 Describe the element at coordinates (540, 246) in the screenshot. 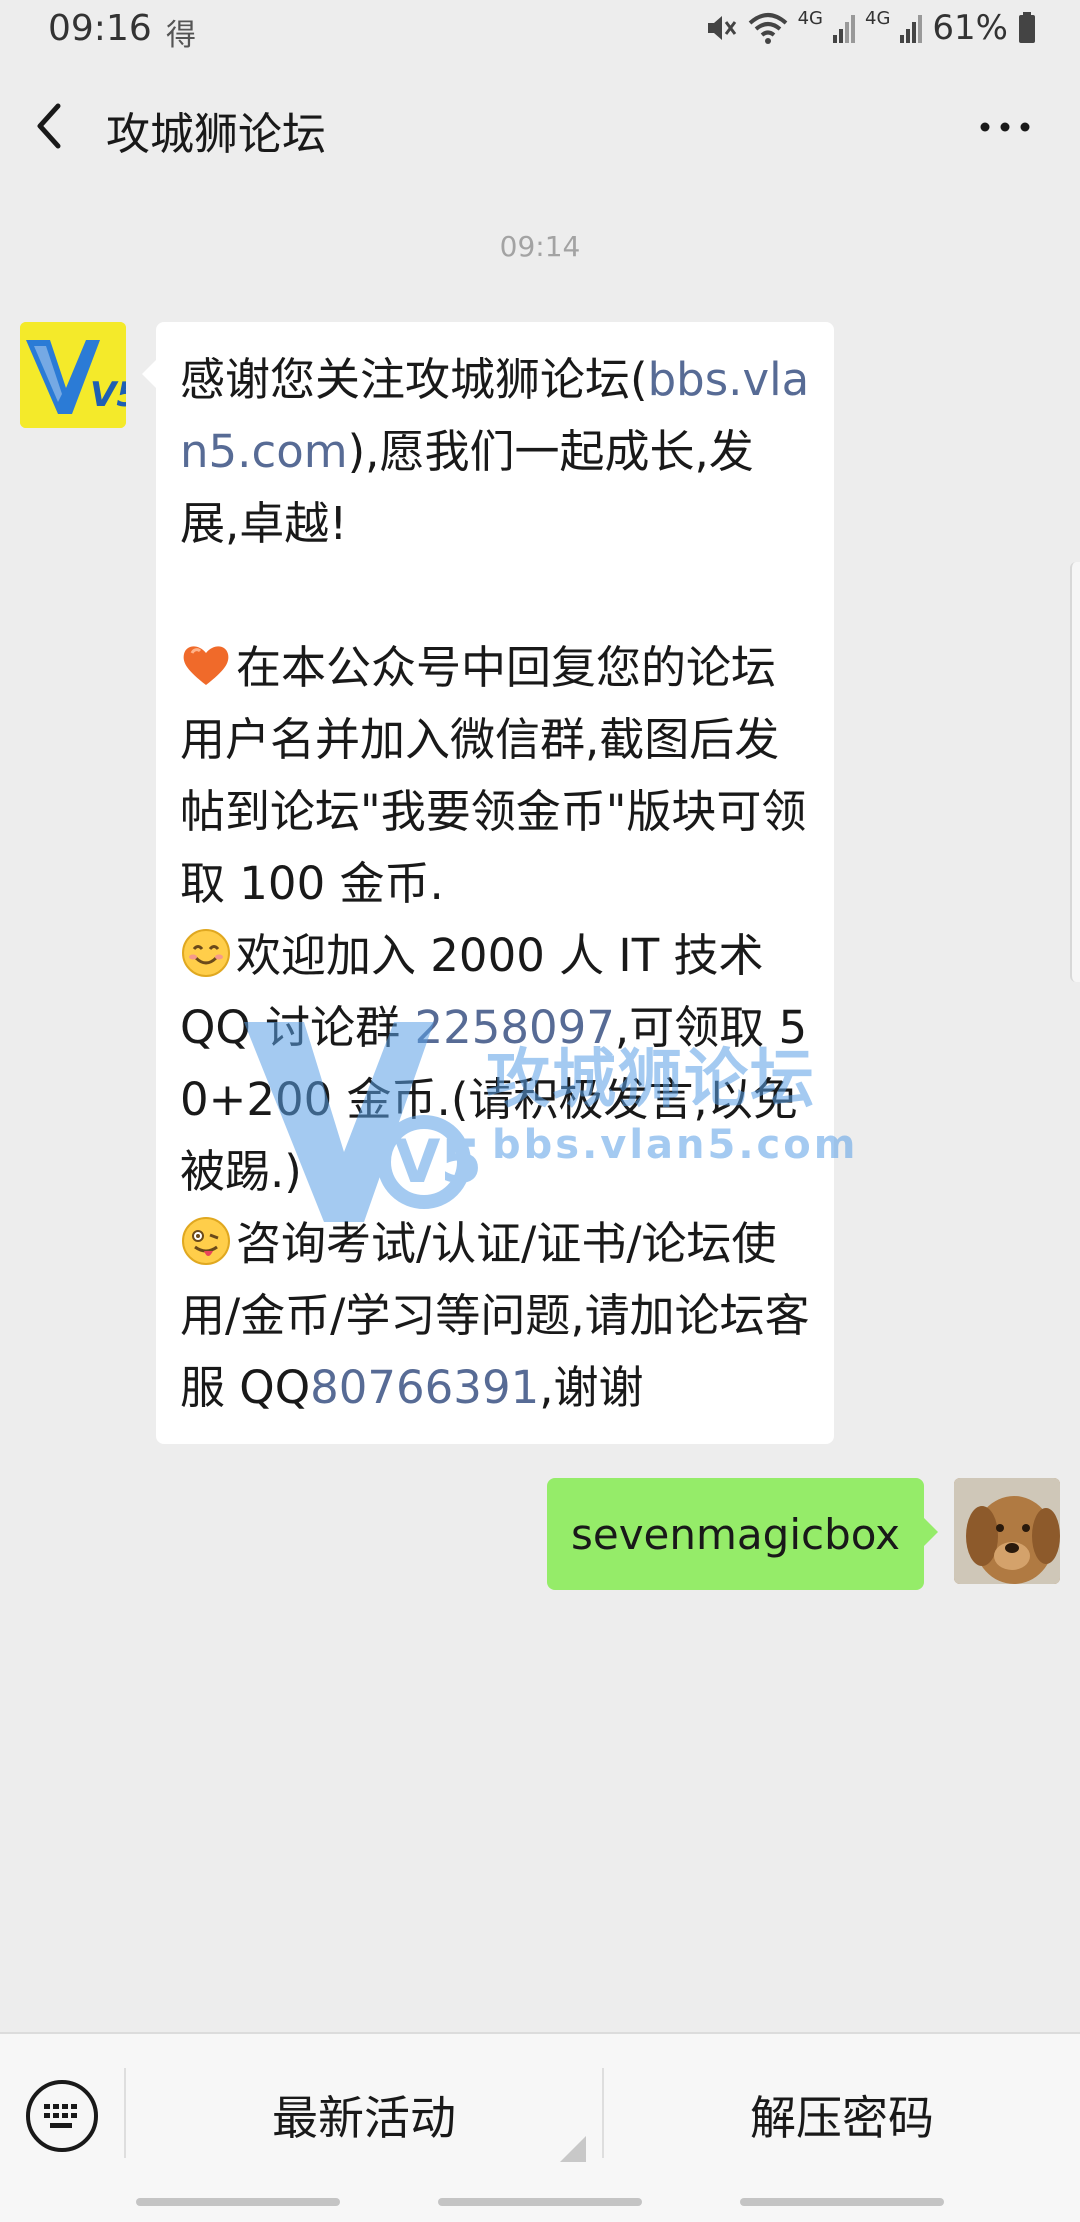

I see `message-timestamp: 09:14` at that location.